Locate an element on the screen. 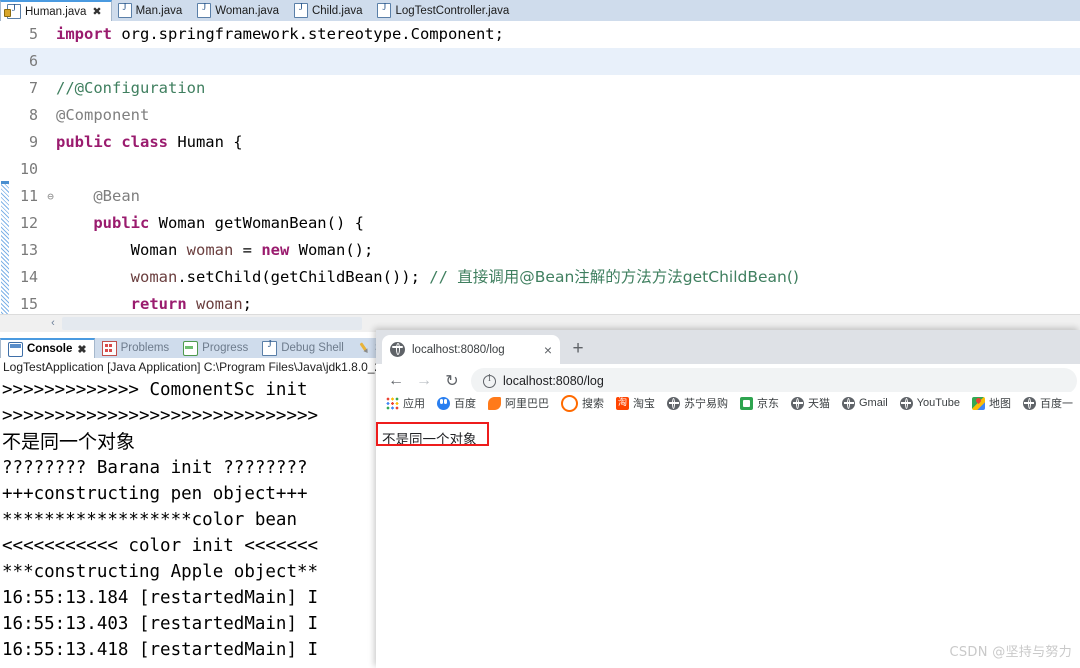  address-bar: localhost:8080/log is located at coordinates (774, 381).